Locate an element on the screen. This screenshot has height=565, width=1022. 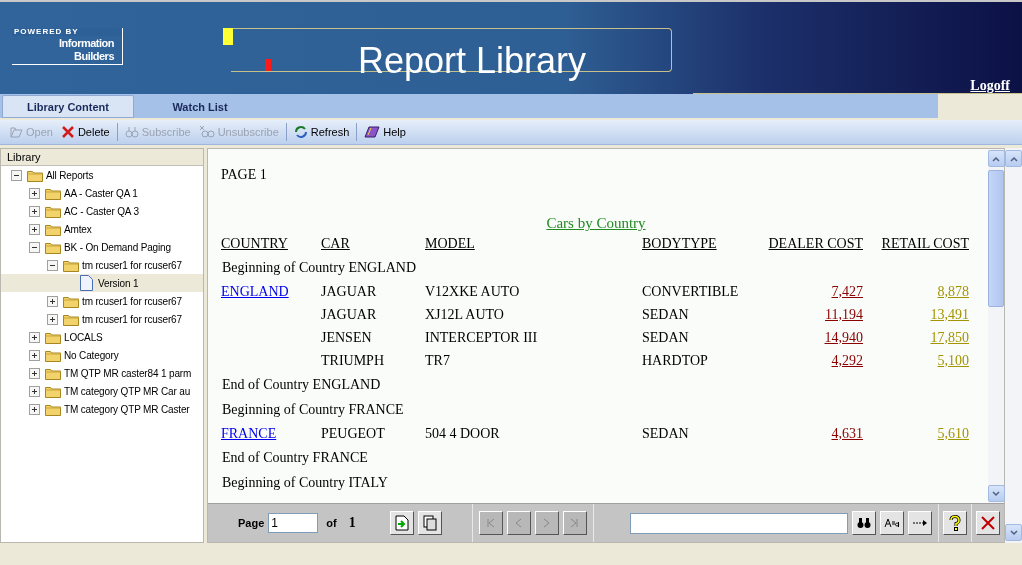
toolbar-button: Delete is located at coordinates (85, 132).